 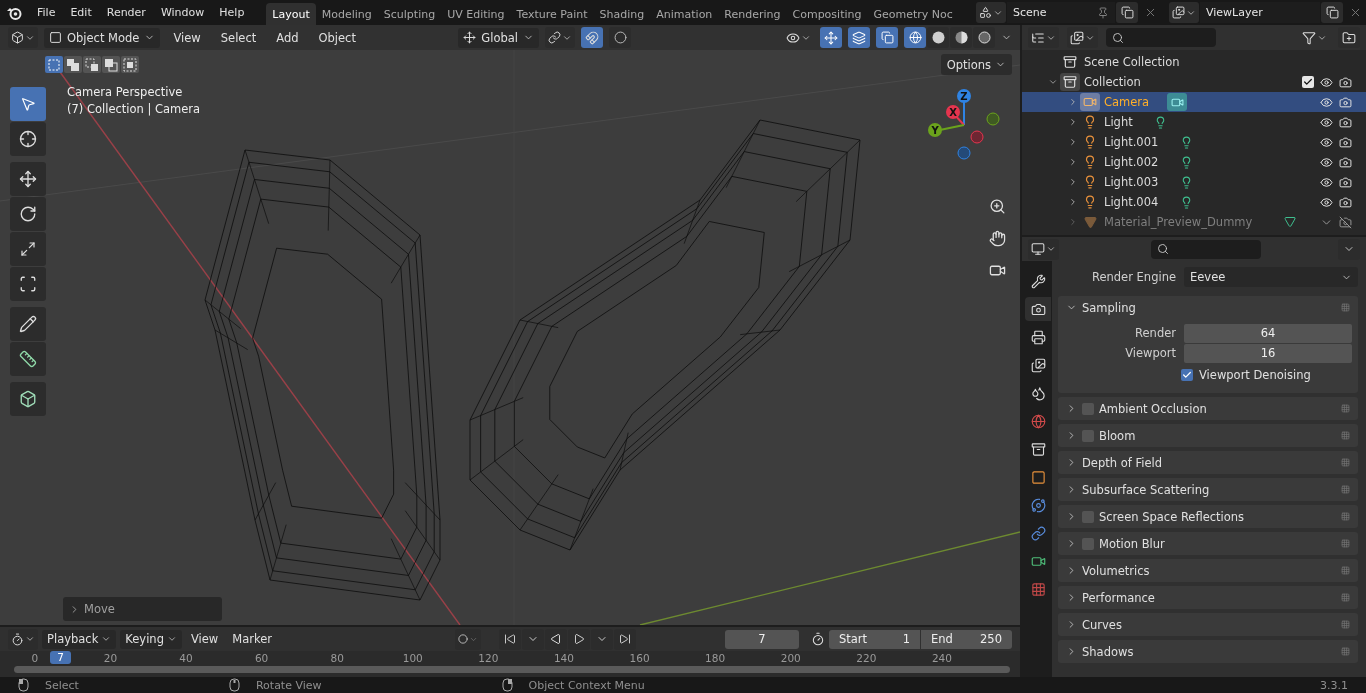 I want to click on tree-item: Light.002, so click(x=1131, y=162).